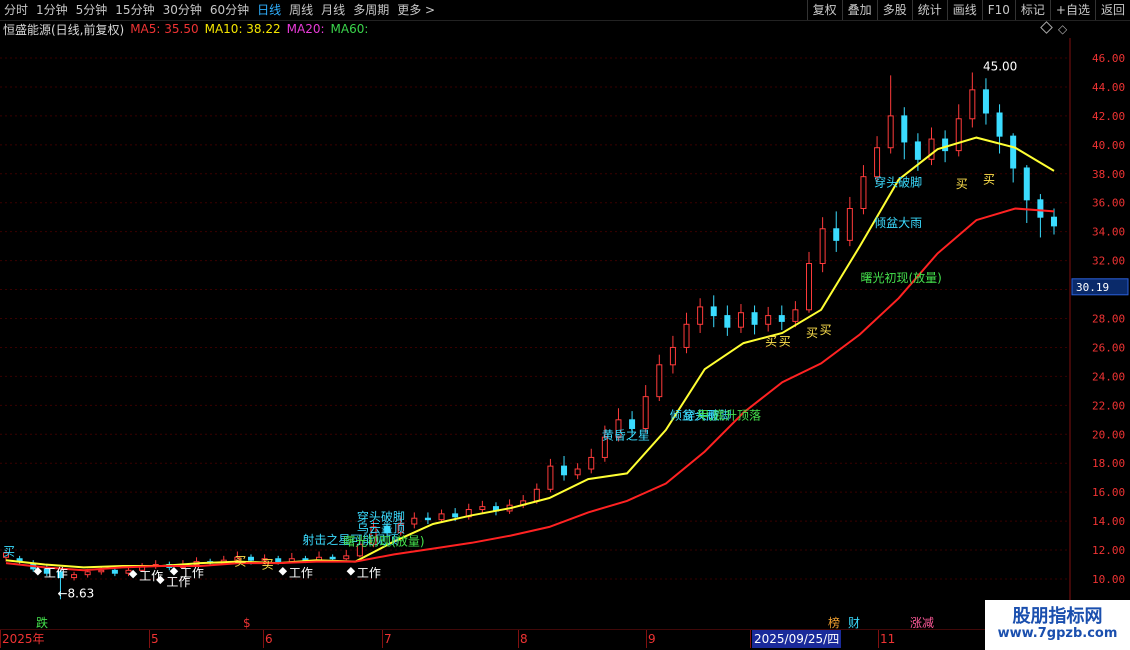  Describe the element at coordinates (1108, 463) in the screenshot. I see `y-tick-label: 18.00` at that location.